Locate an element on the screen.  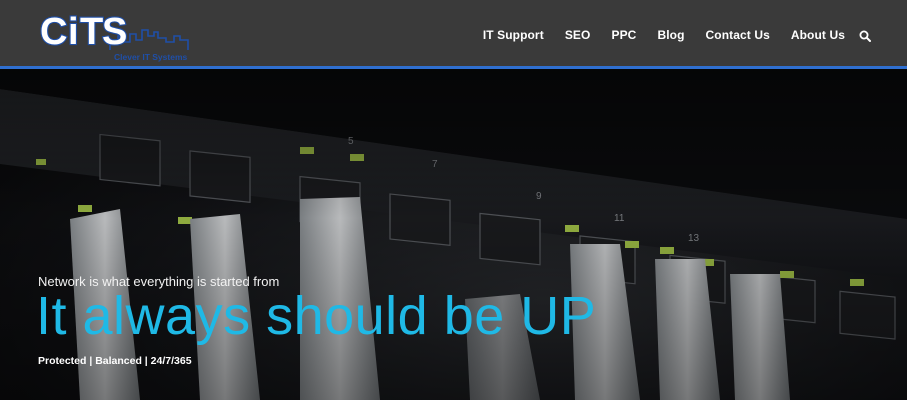
nav-it-support: IT Support is located at coordinates (513, 35).